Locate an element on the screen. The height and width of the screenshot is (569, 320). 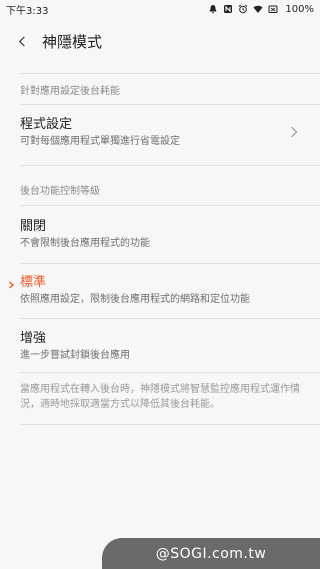
page-title: 神隱模式 is located at coordinates (72, 41).